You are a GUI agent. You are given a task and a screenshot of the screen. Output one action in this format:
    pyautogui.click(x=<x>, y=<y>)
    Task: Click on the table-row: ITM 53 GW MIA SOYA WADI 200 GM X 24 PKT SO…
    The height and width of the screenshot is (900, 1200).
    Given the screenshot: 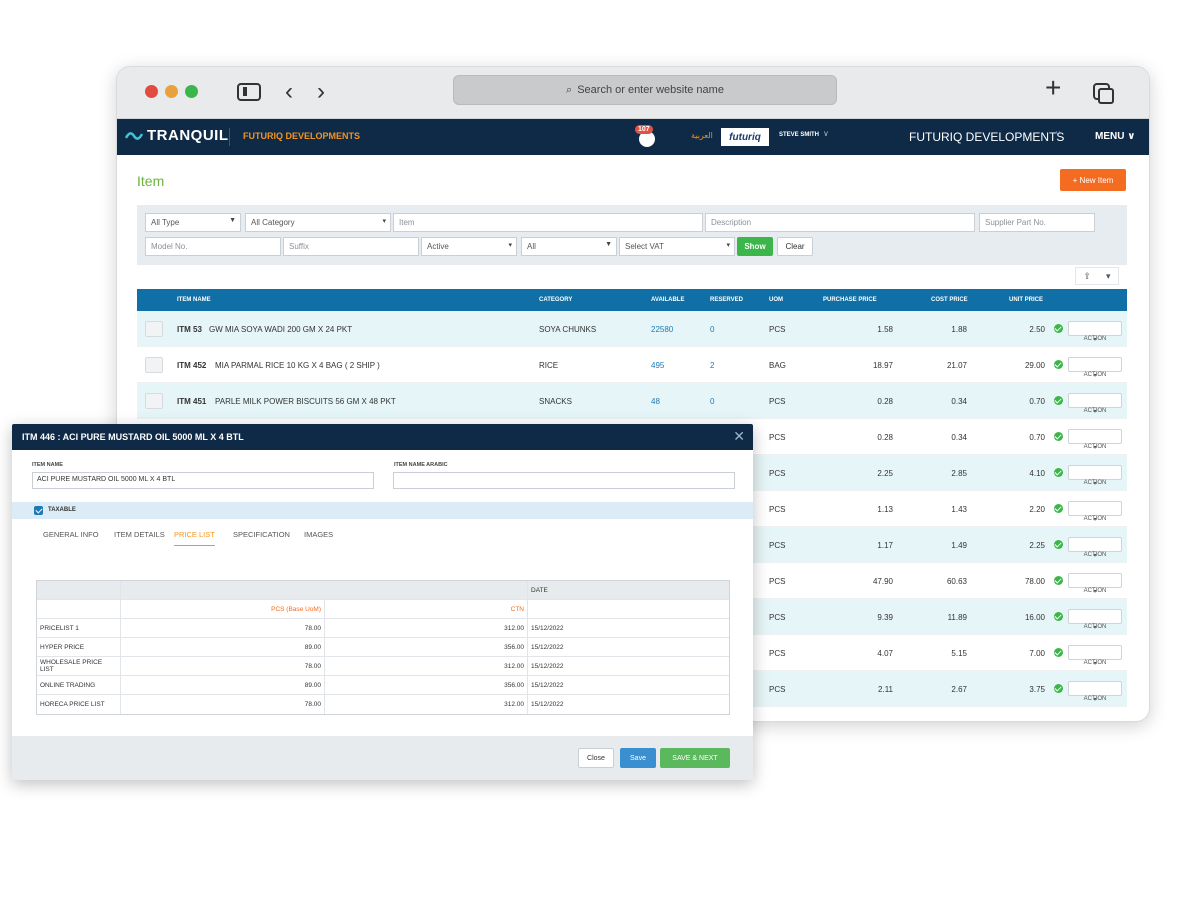 What is the action you would take?
    pyautogui.click(x=632, y=329)
    